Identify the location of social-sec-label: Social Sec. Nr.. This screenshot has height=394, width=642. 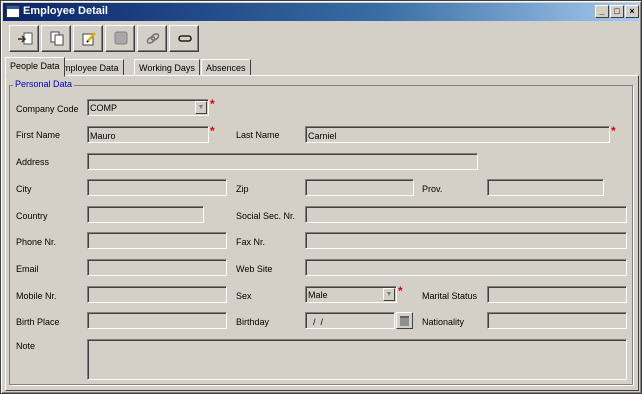
(266, 216).